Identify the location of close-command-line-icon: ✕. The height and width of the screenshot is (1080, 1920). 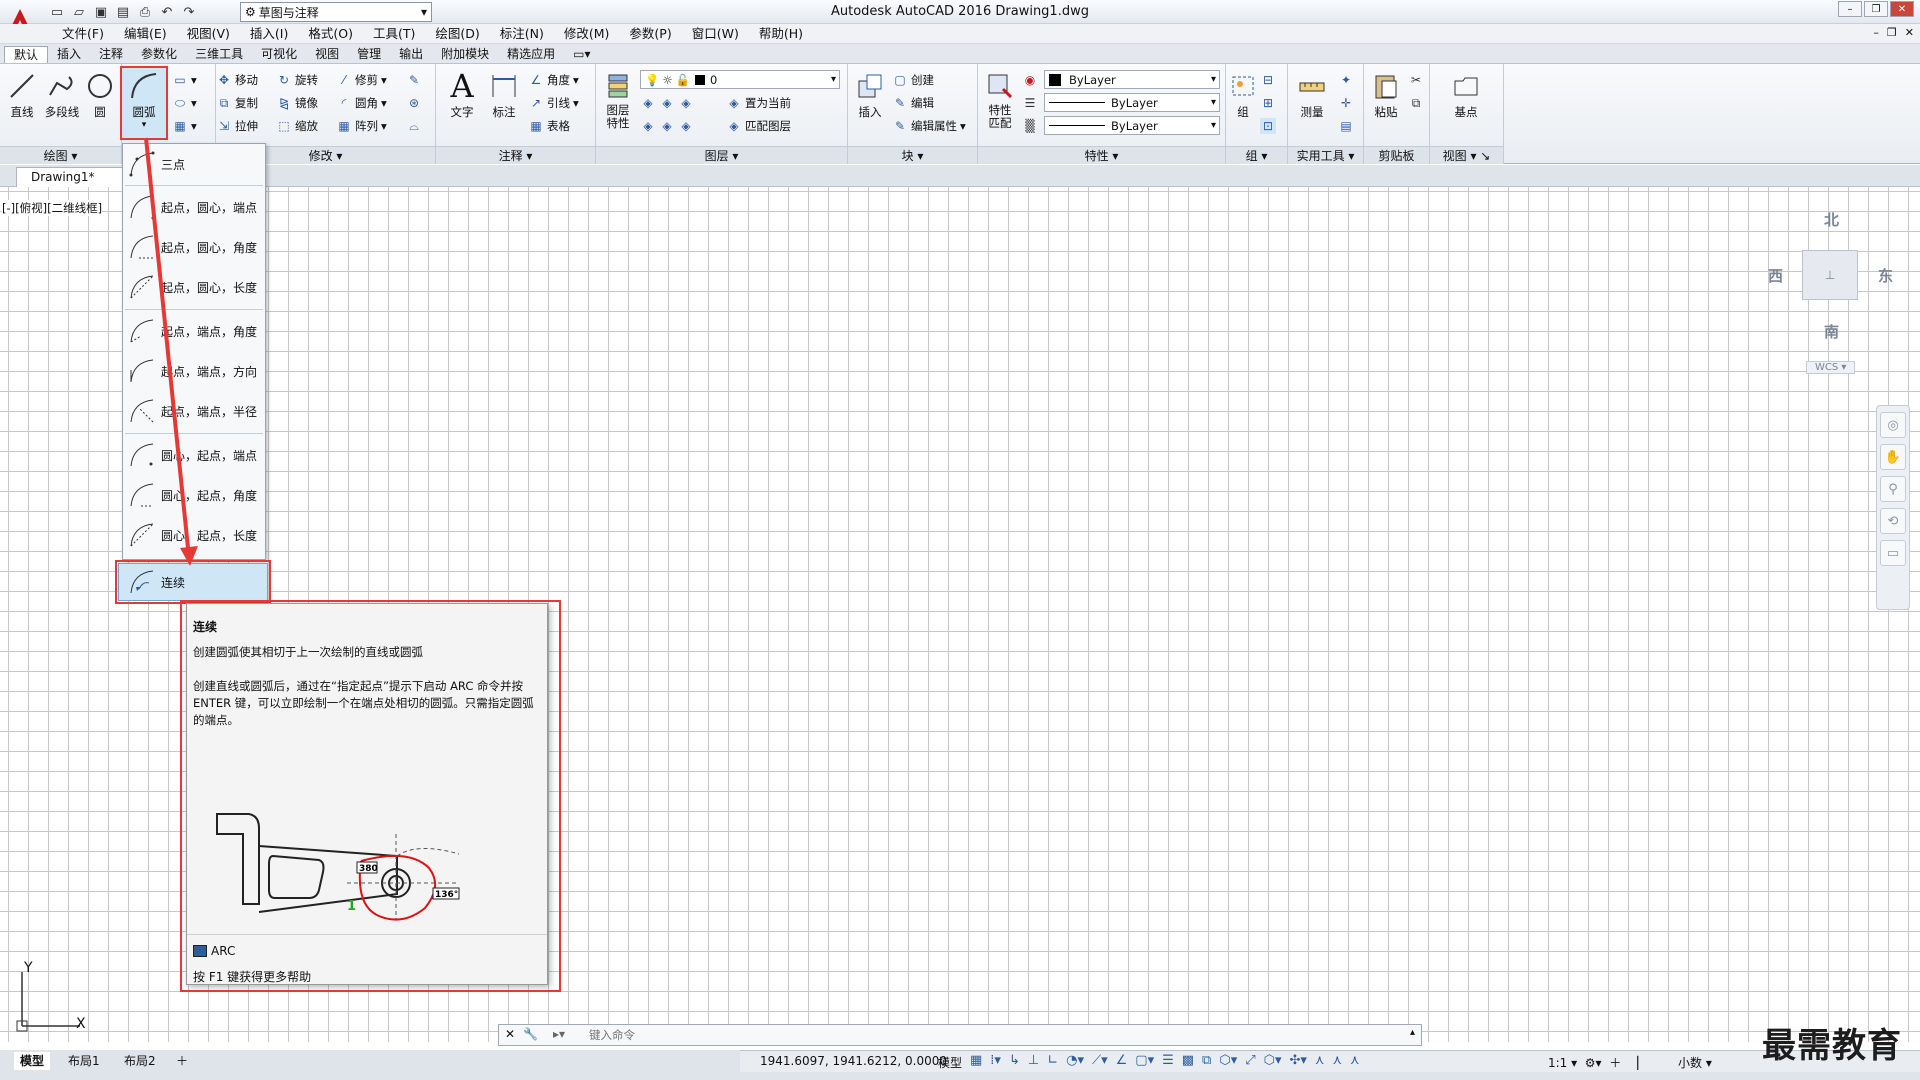
(510, 1034).